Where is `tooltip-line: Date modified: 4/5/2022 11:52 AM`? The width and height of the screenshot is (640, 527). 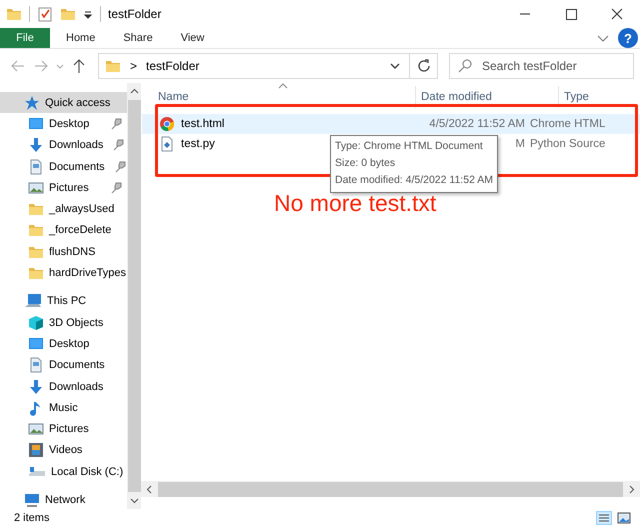 tooltip-line: Date modified: 4/5/2022 11:52 AM is located at coordinates (414, 180).